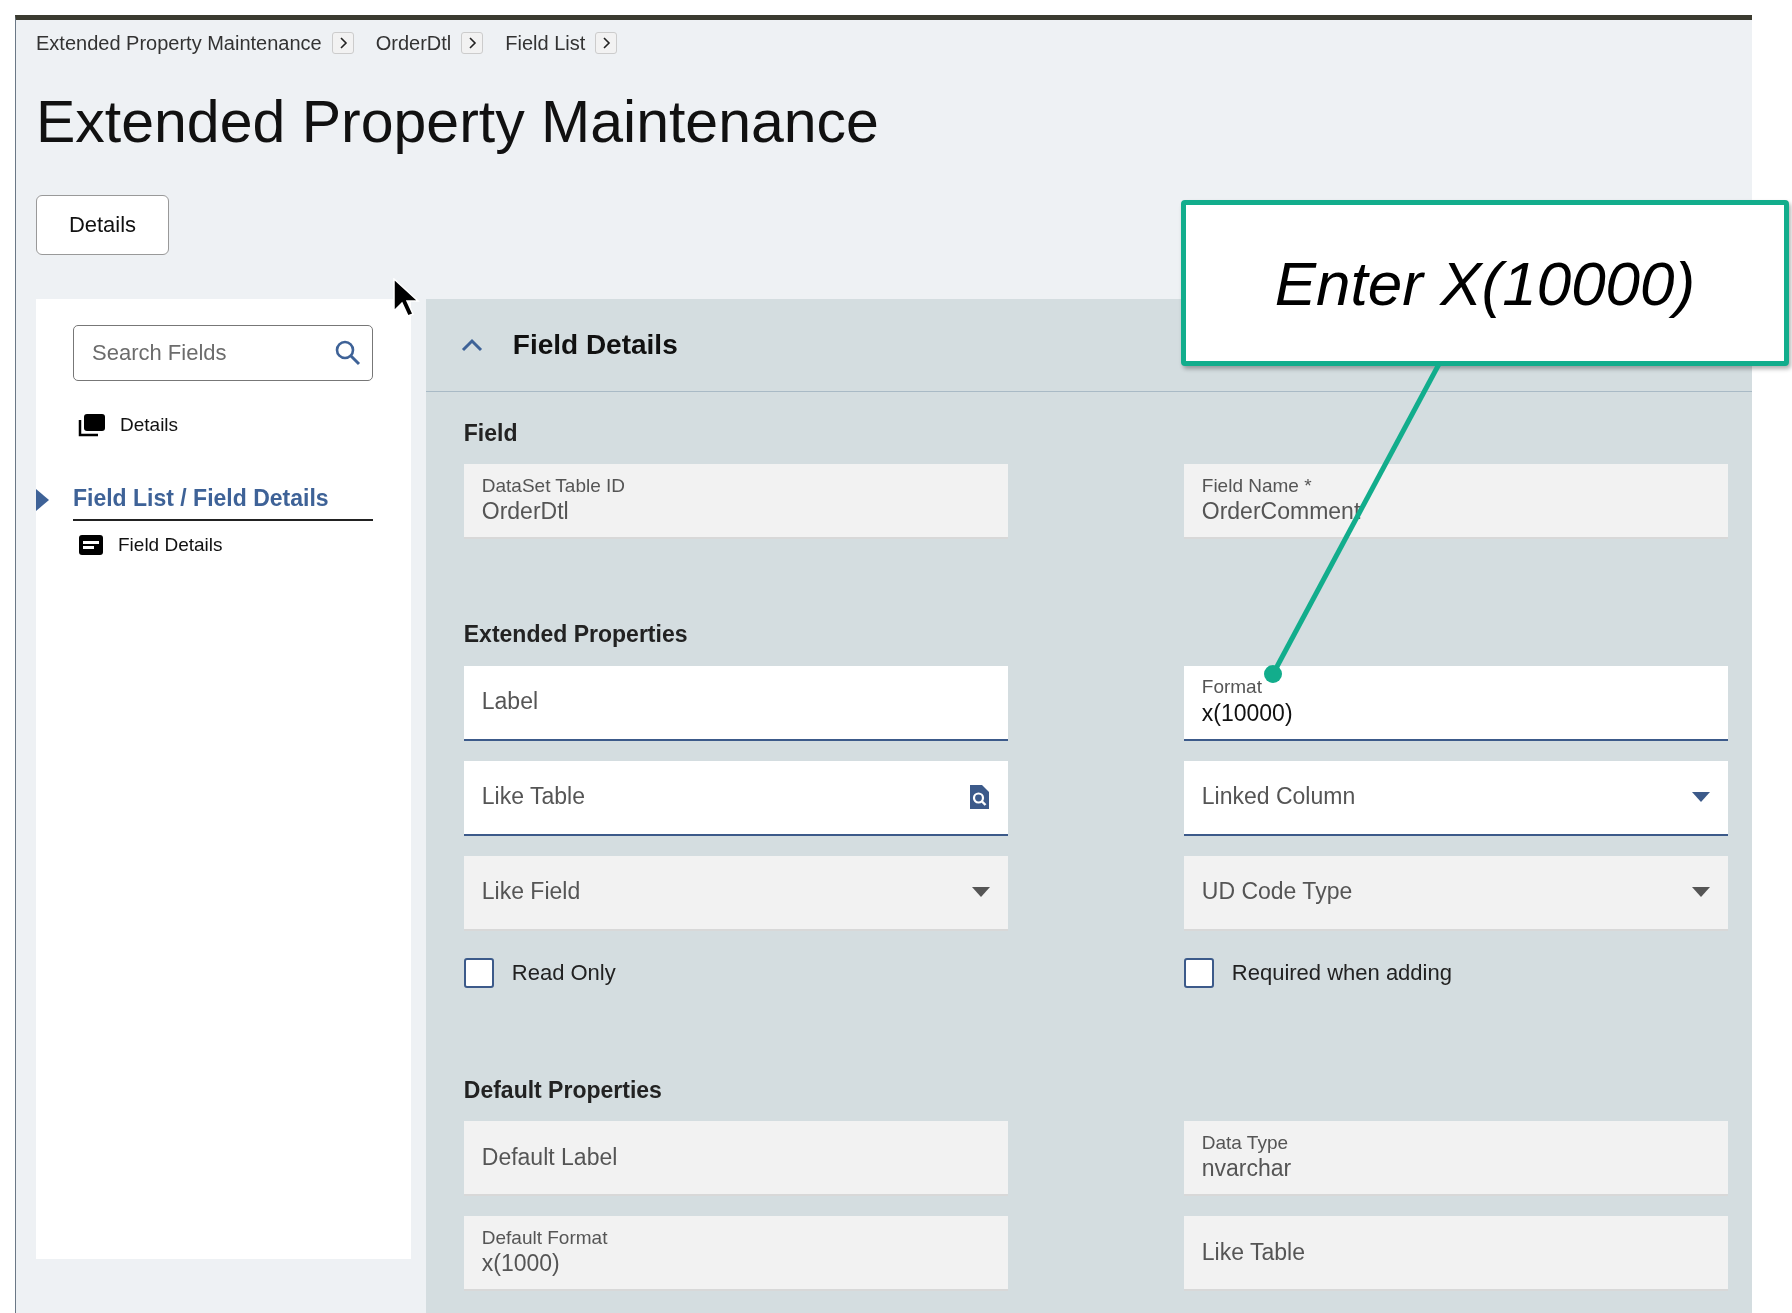  I want to click on panel-title: Field Details, so click(595, 344).